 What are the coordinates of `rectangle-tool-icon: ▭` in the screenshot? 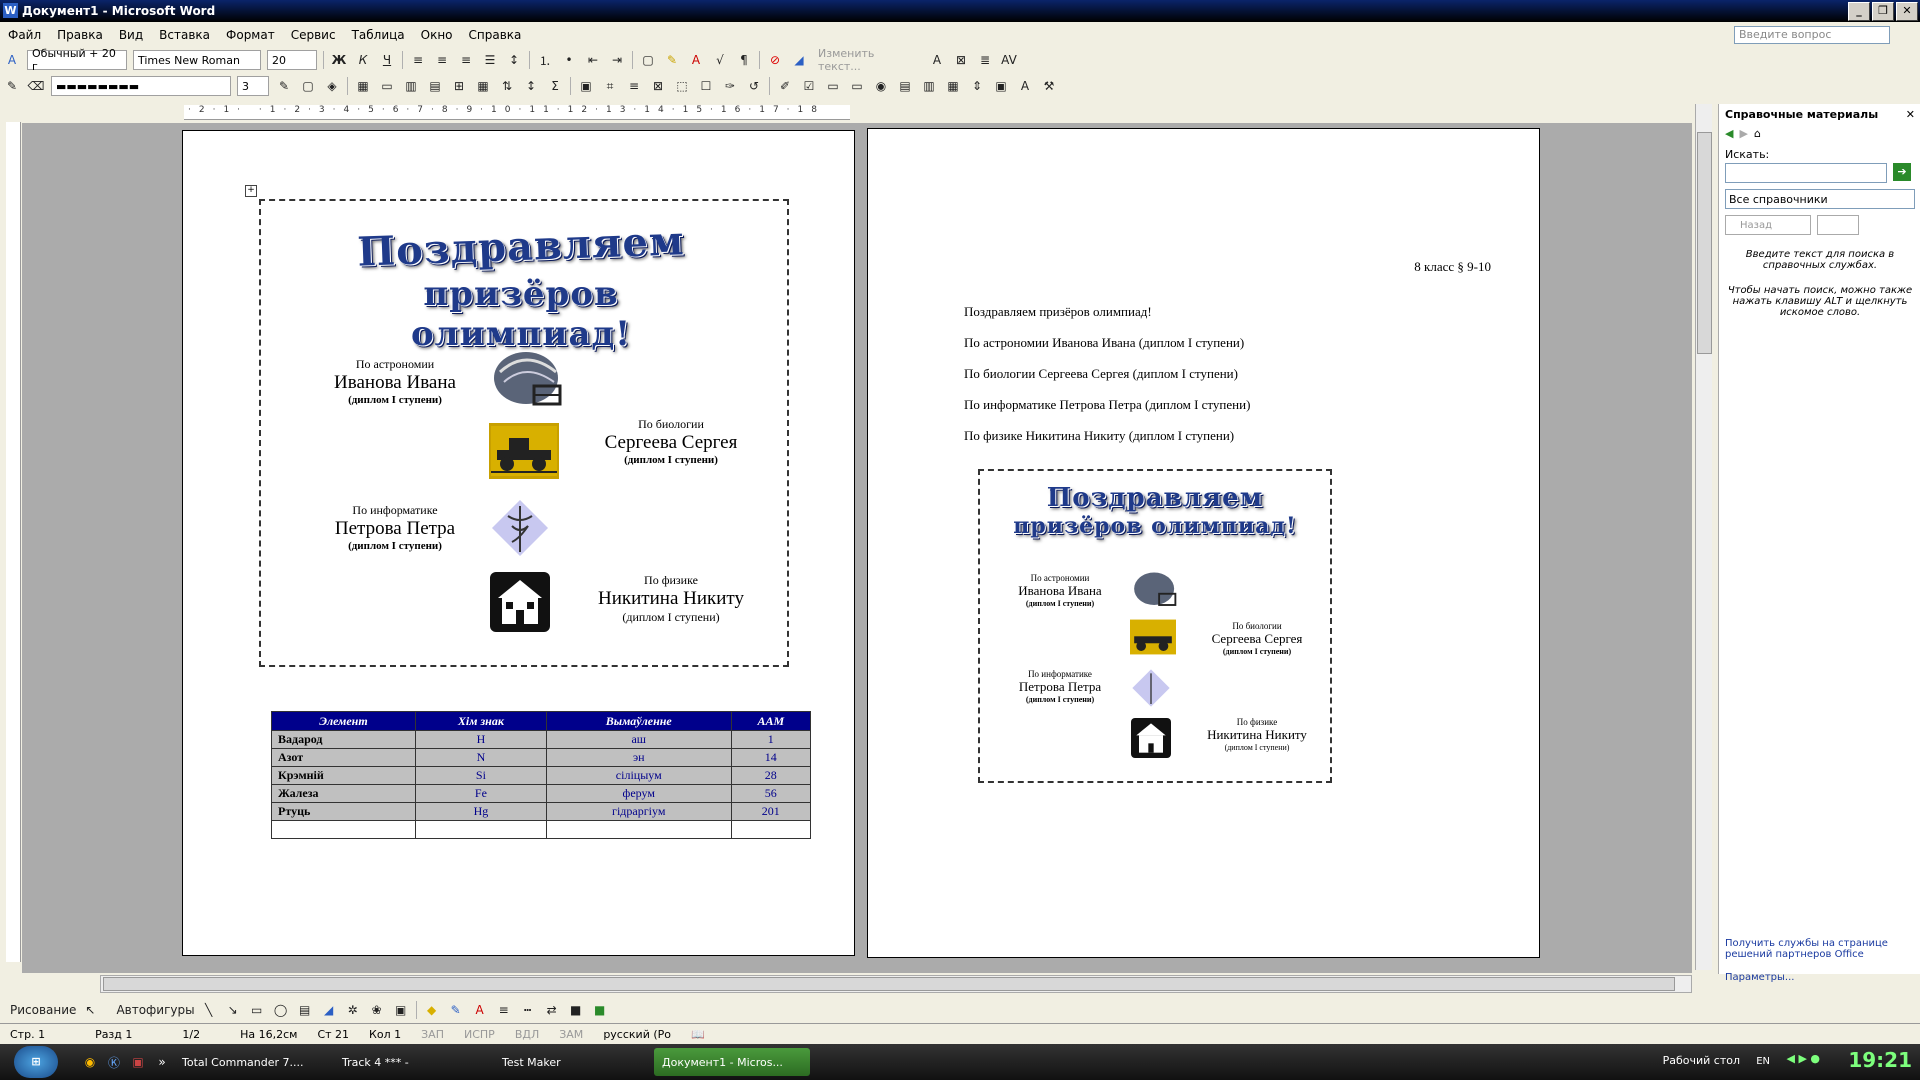 It's located at (257, 1010).